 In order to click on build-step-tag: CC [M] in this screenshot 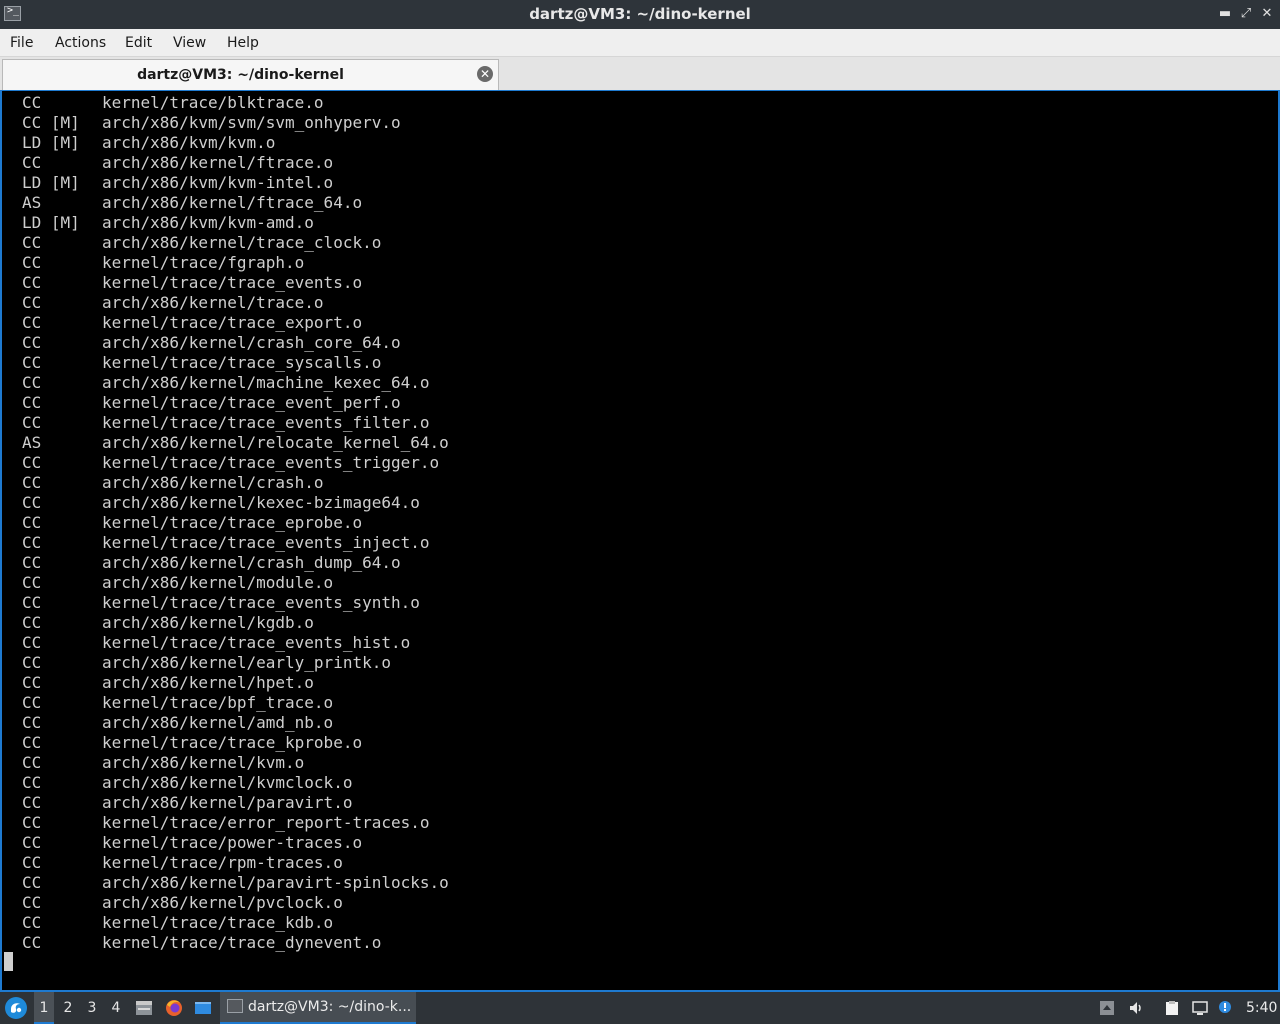, I will do `click(51, 122)`.